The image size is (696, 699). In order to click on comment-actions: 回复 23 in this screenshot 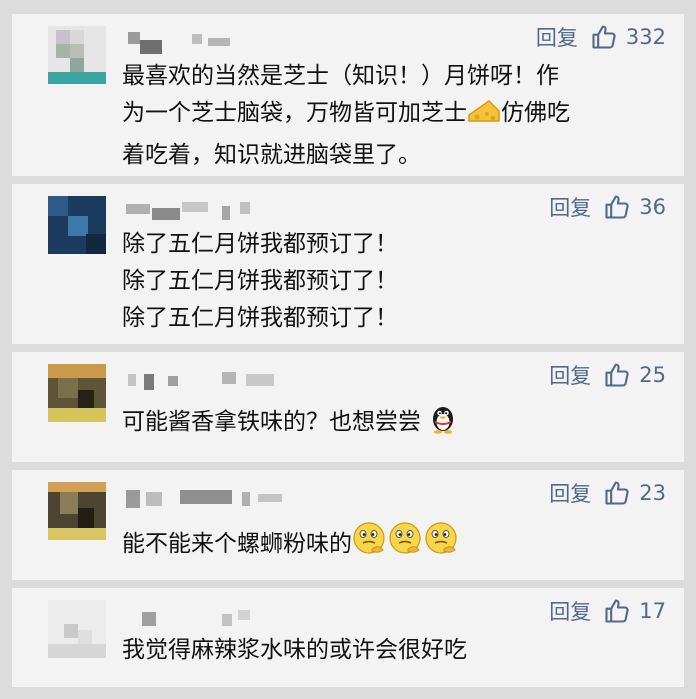, I will do `click(607, 493)`.